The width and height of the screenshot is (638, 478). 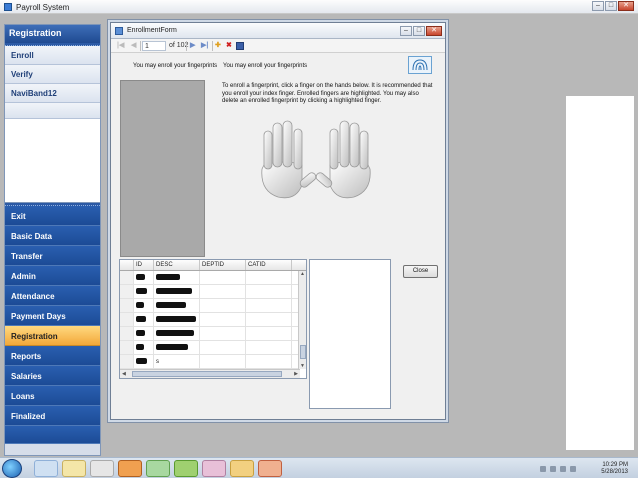 I want to click on delete-icon: ✖, so click(x=229, y=46).